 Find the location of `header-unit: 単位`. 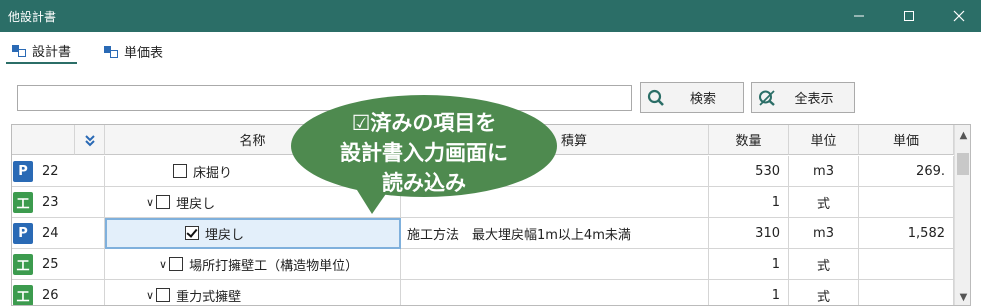

header-unit: 単位 is located at coordinates (824, 140).